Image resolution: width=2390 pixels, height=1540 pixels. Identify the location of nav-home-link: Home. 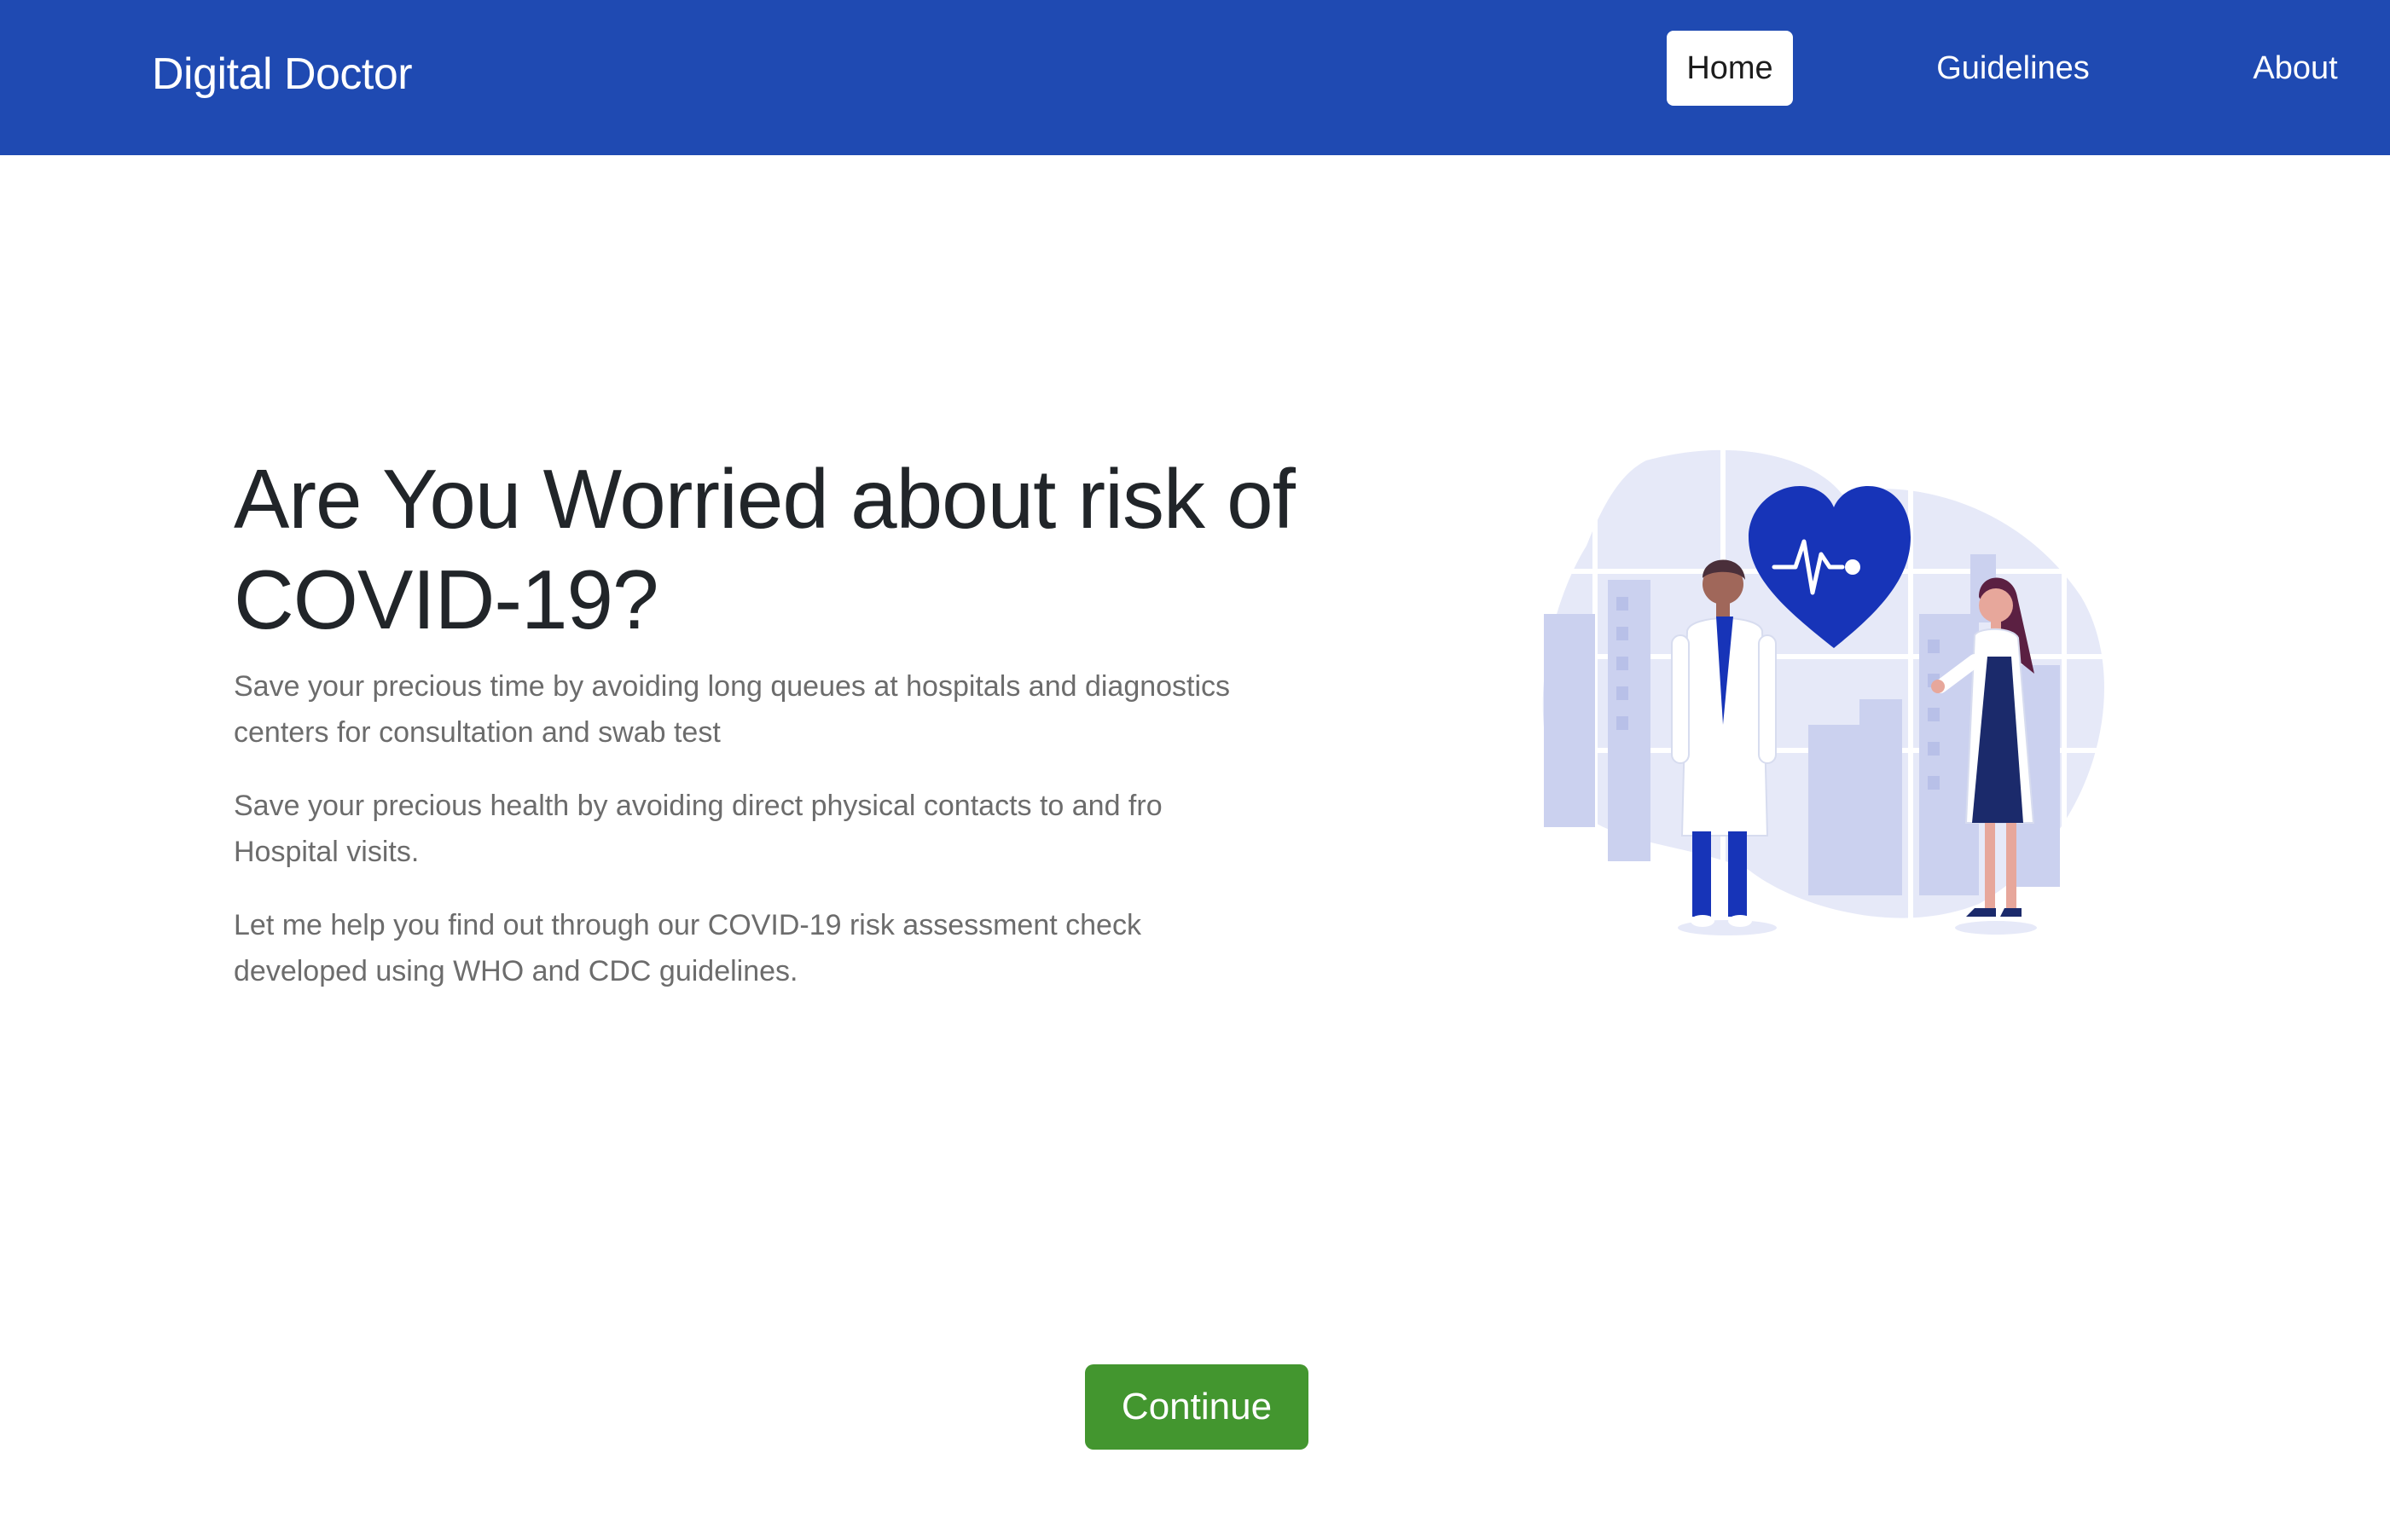
(1730, 68).